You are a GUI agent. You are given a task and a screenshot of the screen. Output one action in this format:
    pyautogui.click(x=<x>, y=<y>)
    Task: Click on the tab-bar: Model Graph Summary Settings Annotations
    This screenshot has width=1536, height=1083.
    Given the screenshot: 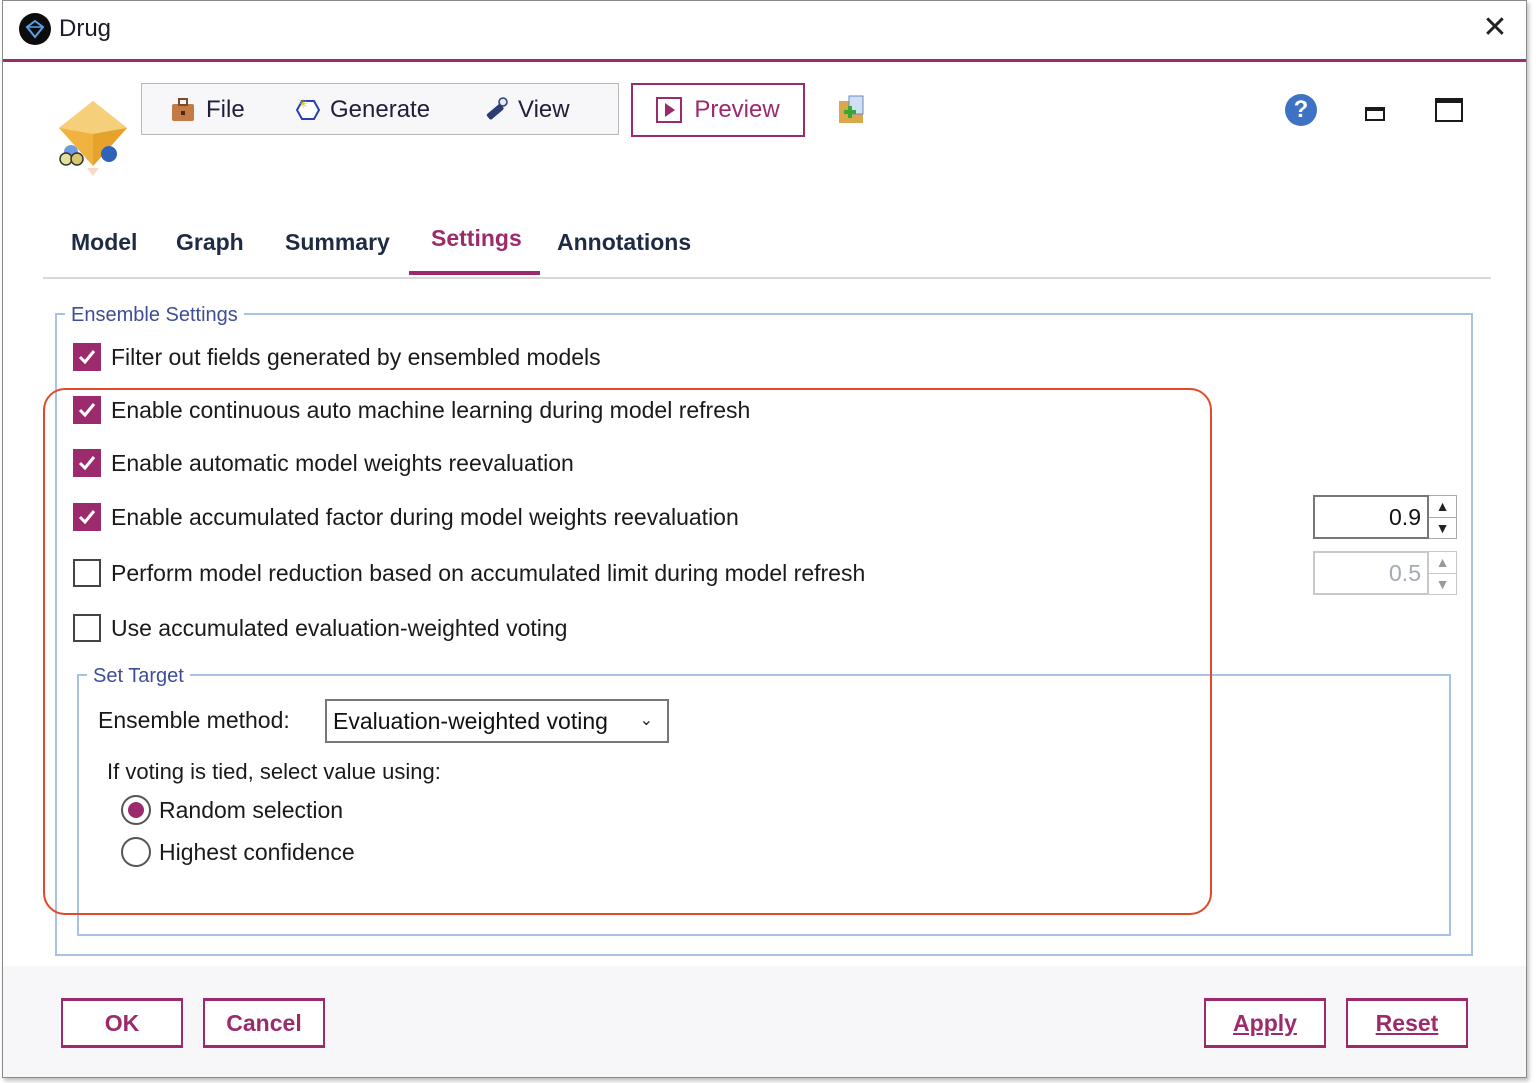 What is the action you would take?
    pyautogui.click(x=767, y=249)
    